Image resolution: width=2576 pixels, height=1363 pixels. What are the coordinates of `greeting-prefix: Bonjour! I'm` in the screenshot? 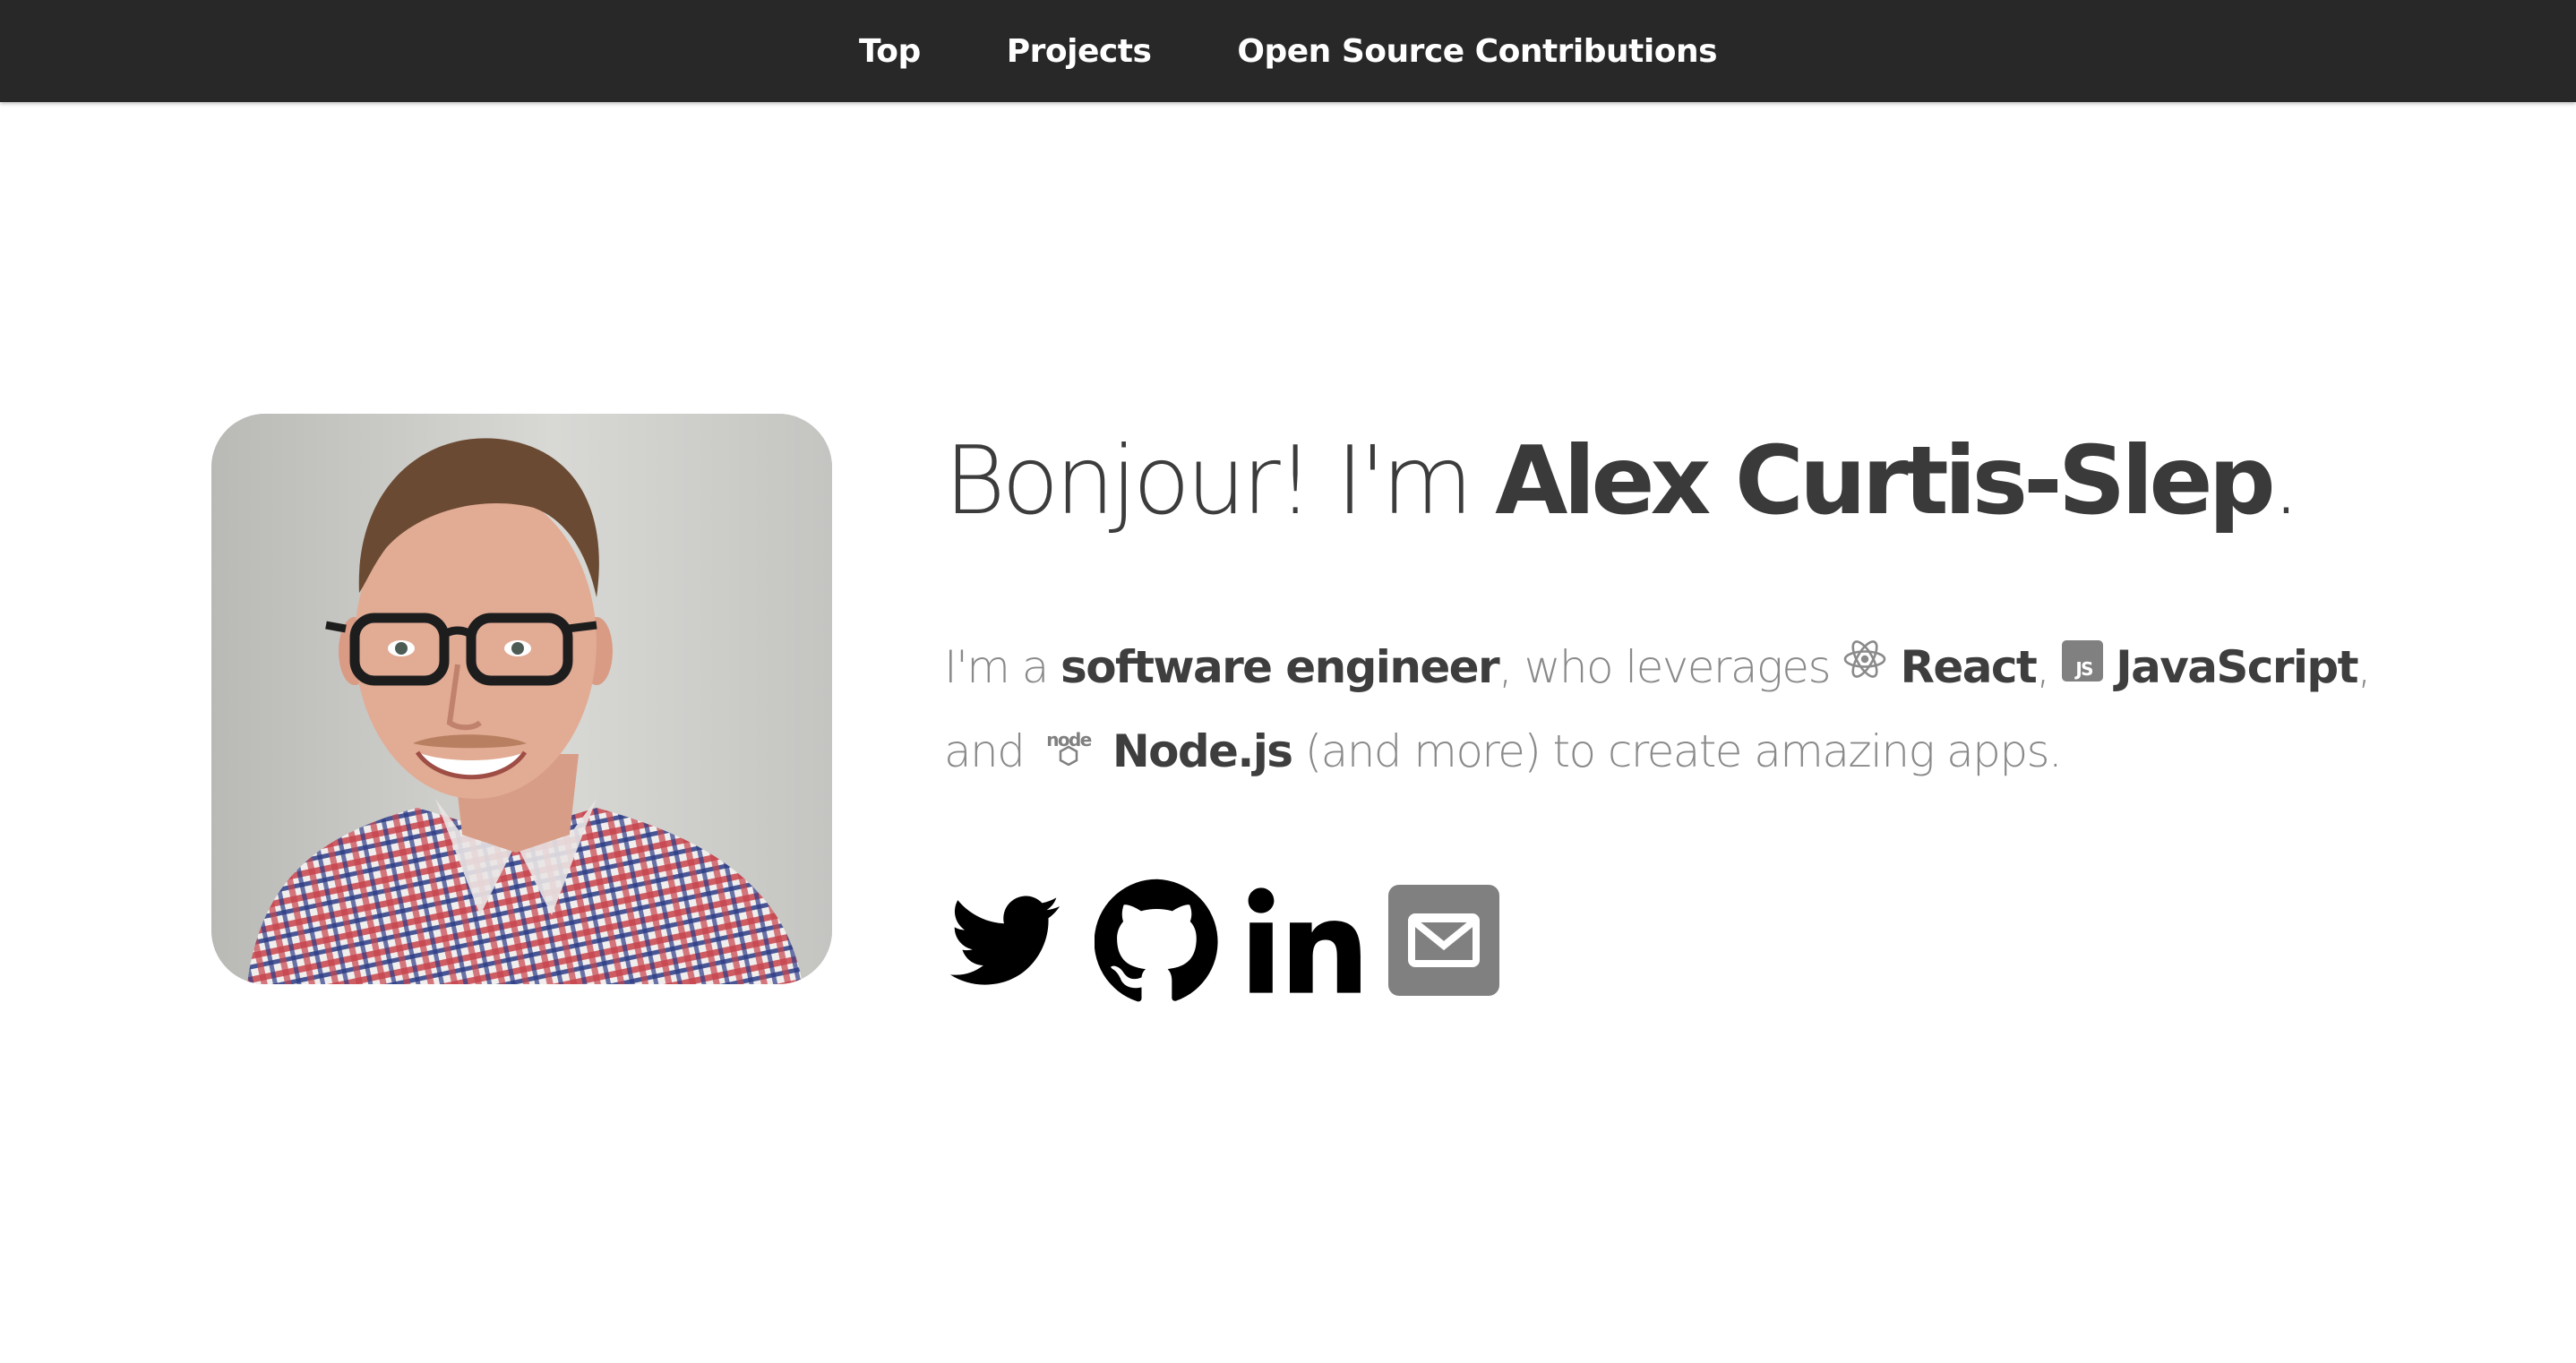 It's located at (1220, 481).